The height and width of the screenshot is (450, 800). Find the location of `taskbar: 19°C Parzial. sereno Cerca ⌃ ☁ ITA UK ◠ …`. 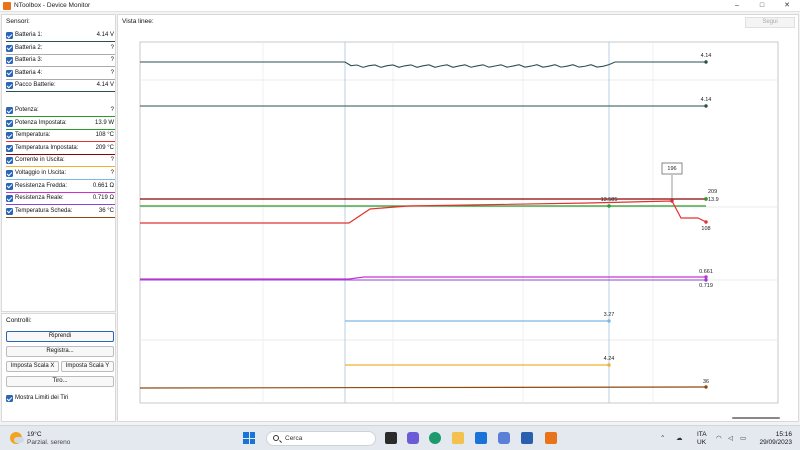

taskbar: 19°C Parzial. sereno Cerca ⌃ ☁ ITA UK ◠ … is located at coordinates (400, 437).